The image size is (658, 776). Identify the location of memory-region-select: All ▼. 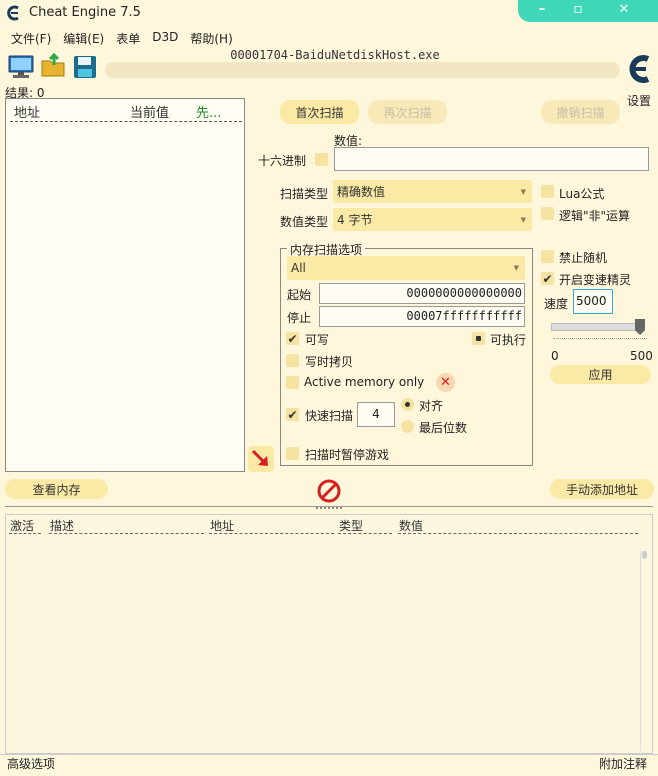
(406, 268).